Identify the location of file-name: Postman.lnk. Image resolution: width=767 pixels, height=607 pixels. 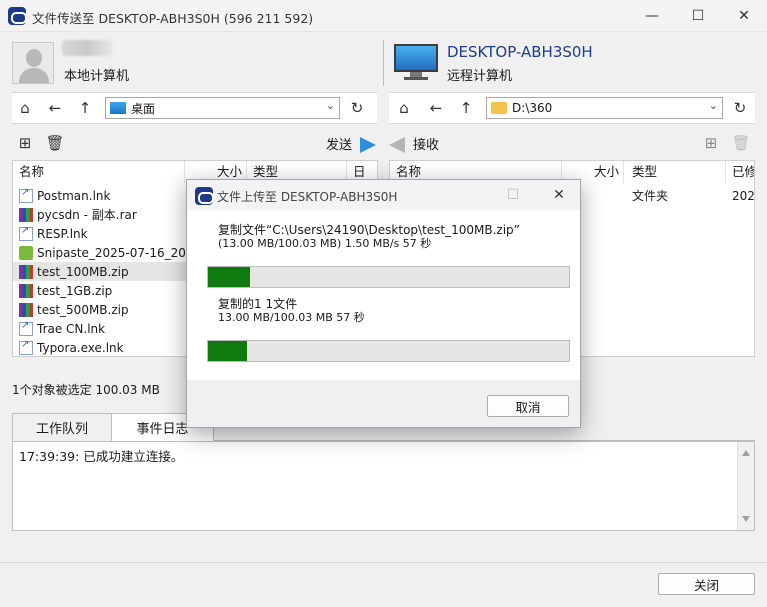
(74, 195).